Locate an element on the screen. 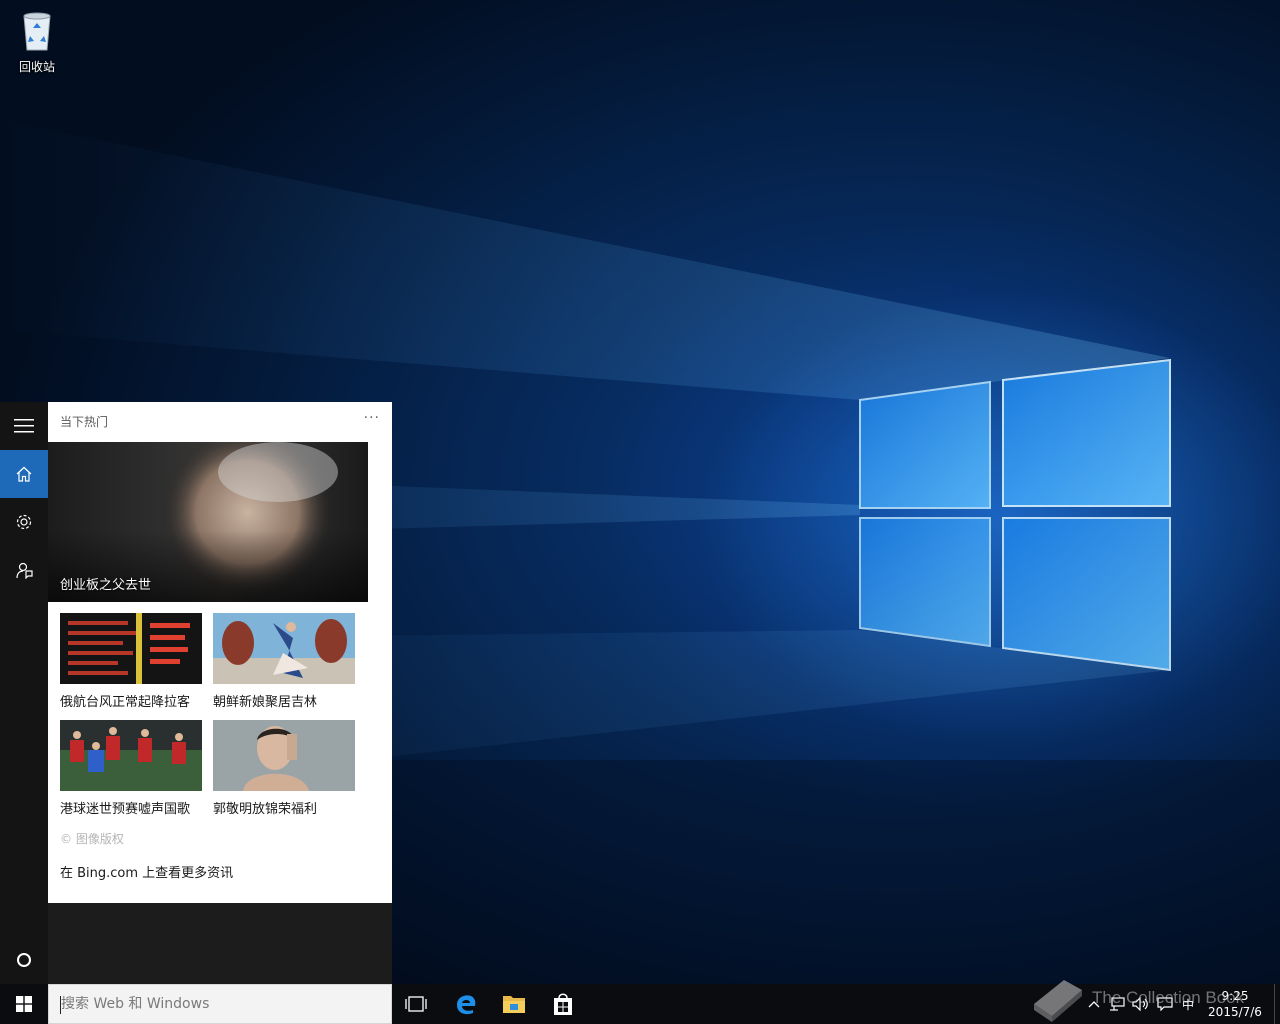 The image size is (1280, 1024). section-title: 当下热门 is located at coordinates (84, 422).